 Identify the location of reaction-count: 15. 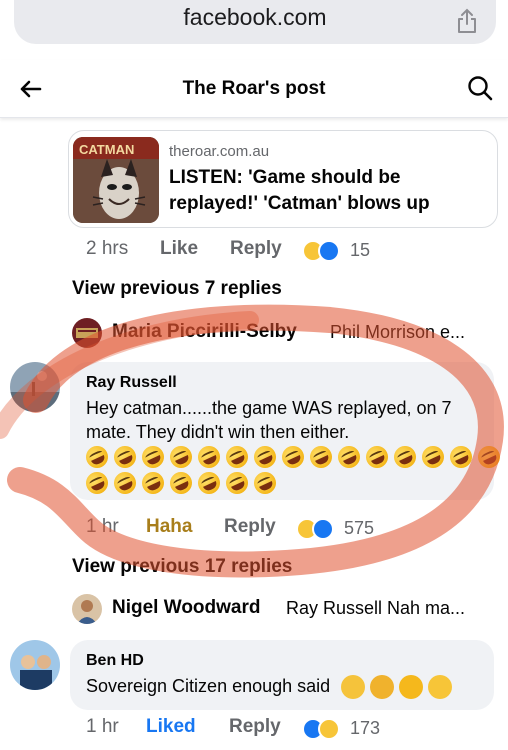
(360, 250).